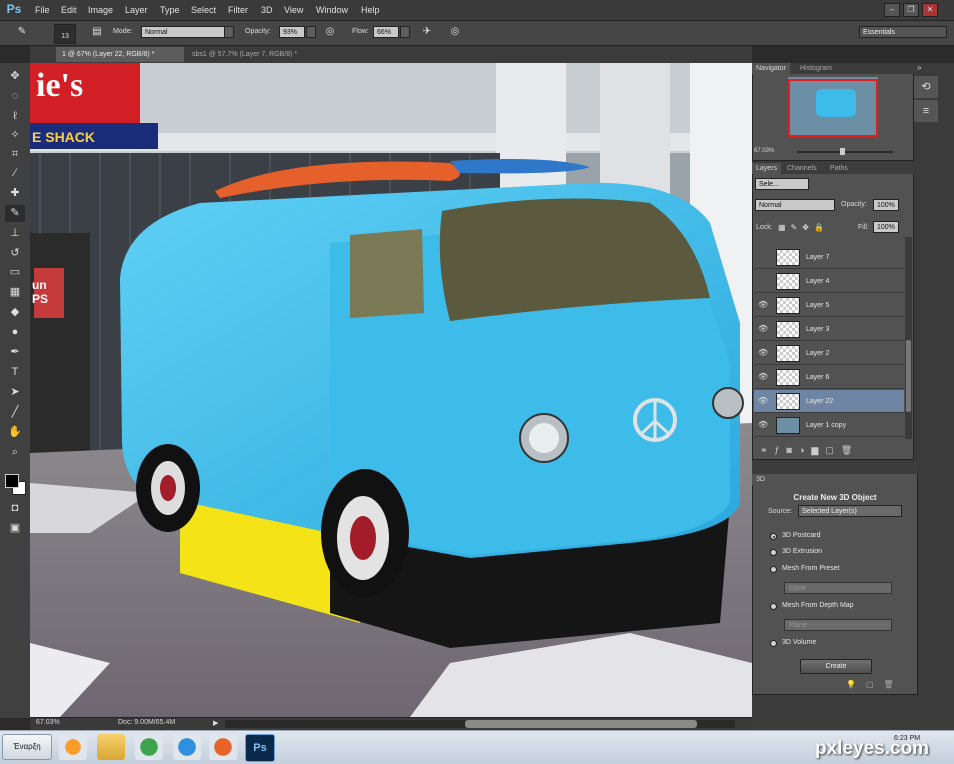 The height and width of the screenshot is (764, 954). I want to click on depth-map-select: Plane, so click(838, 625).